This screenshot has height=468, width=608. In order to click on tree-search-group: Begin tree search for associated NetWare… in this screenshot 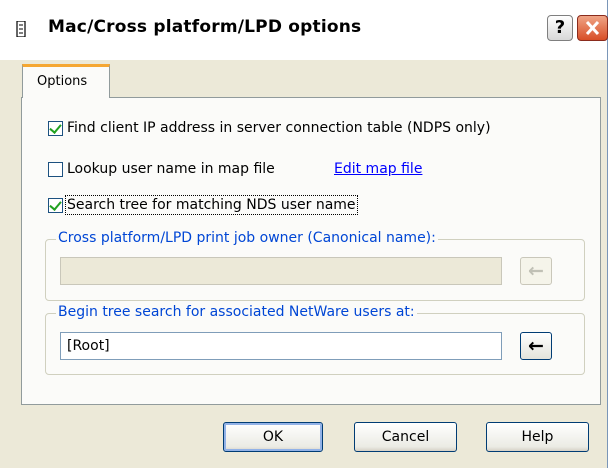, I will do `click(315, 339)`.